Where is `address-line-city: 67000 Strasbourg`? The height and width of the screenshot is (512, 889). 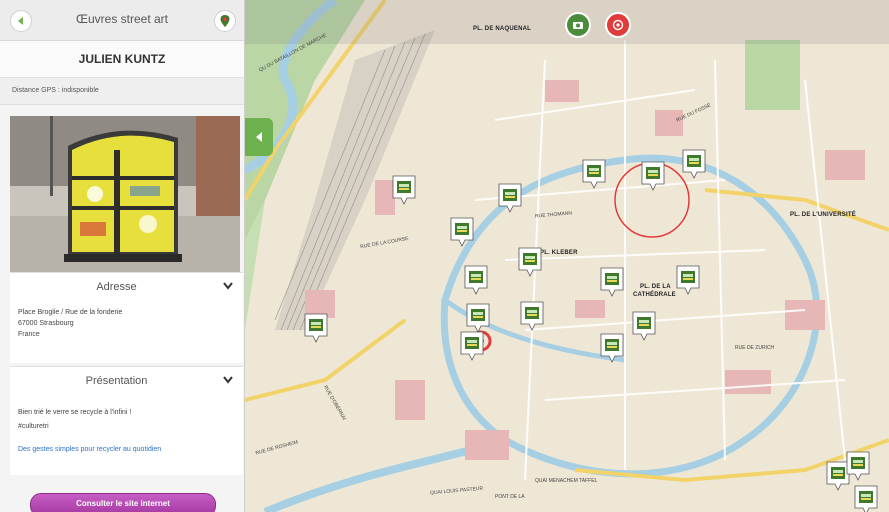 address-line-city: 67000 Strasbourg is located at coordinates (46, 323).